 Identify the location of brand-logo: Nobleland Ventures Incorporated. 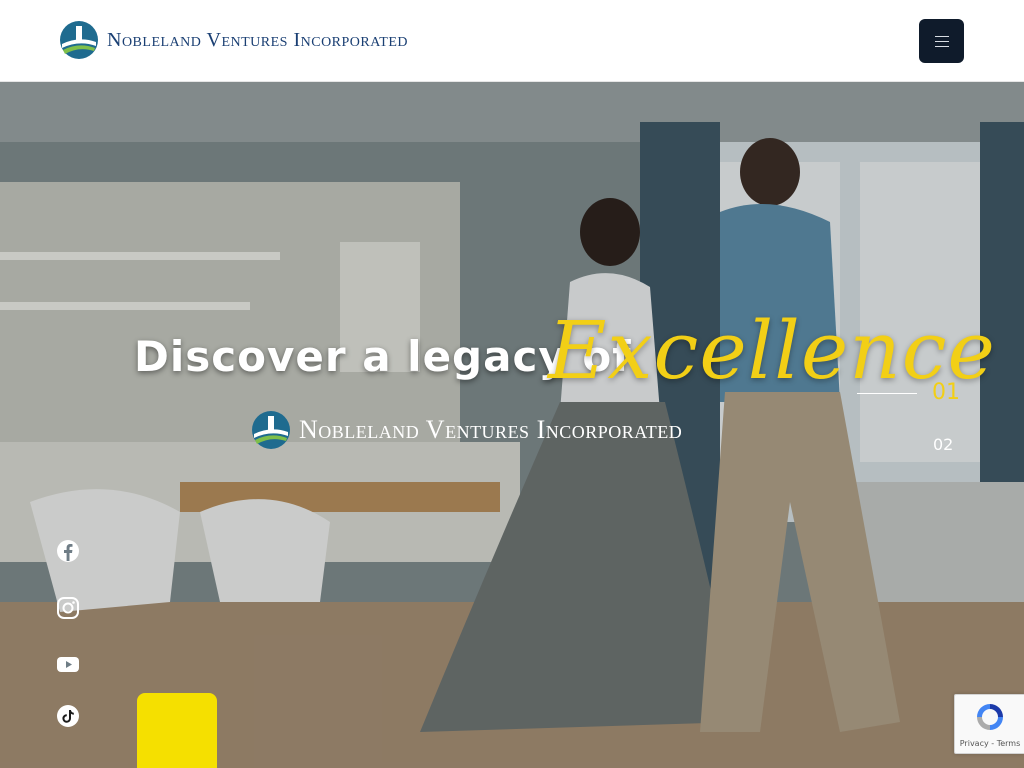
(233, 40).